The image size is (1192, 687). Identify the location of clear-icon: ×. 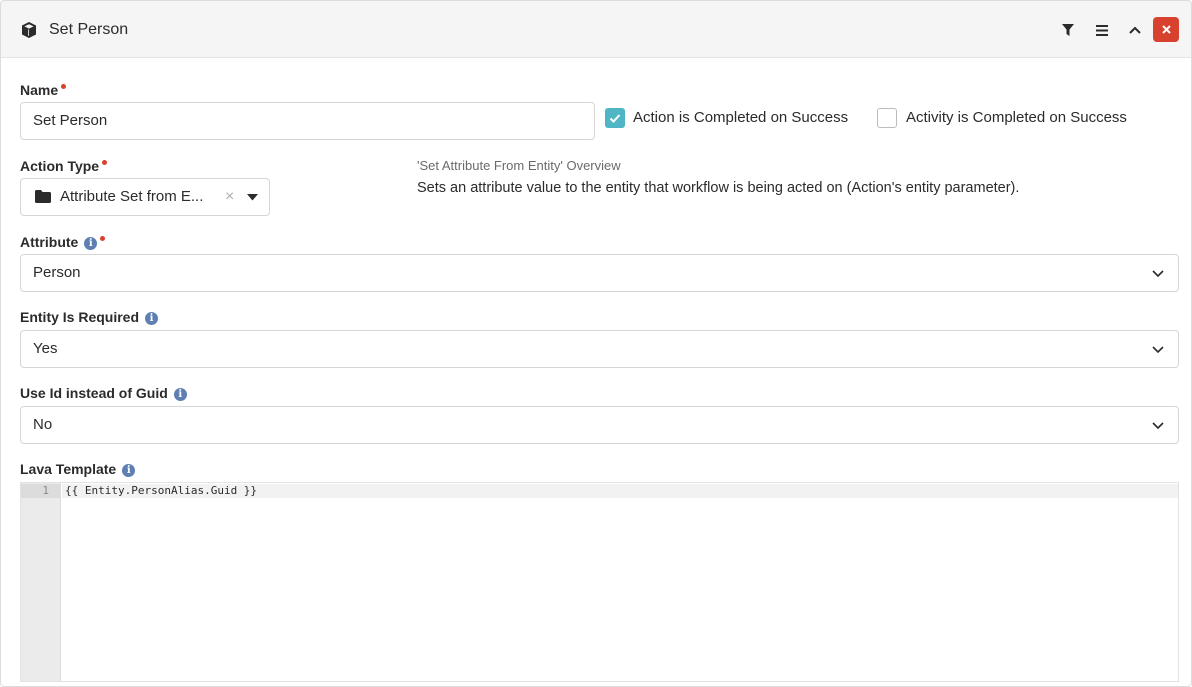
(229, 197).